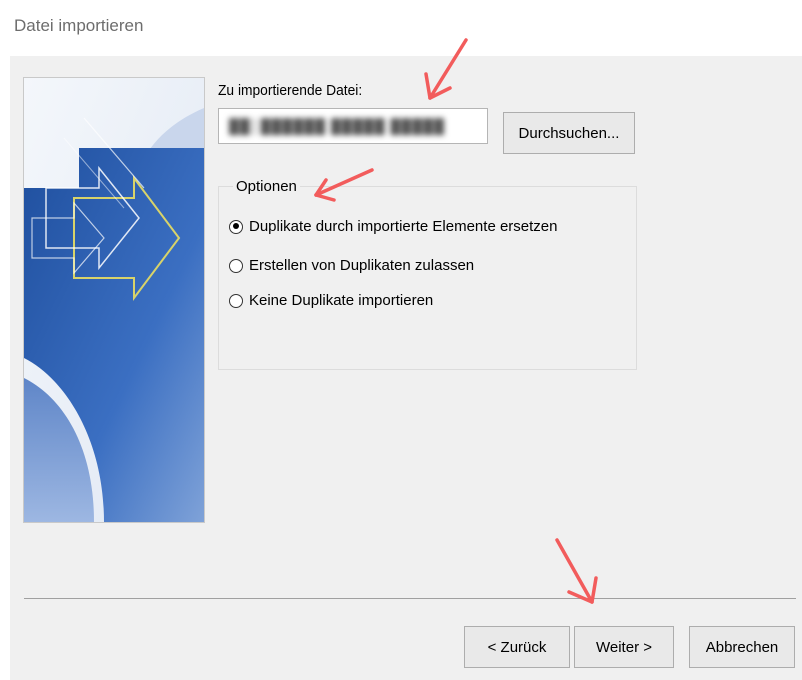  What do you see at coordinates (337, 126) in the screenshot?
I see `file-path-value: ██│██████ █████ █████` at bounding box center [337, 126].